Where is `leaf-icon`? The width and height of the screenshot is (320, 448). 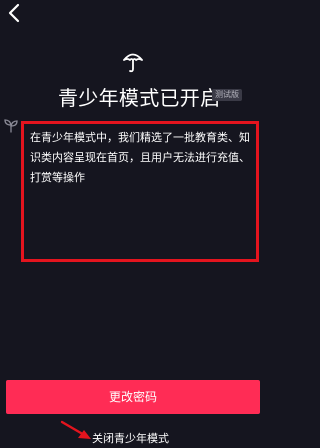
leaf-icon is located at coordinates (11, 125).